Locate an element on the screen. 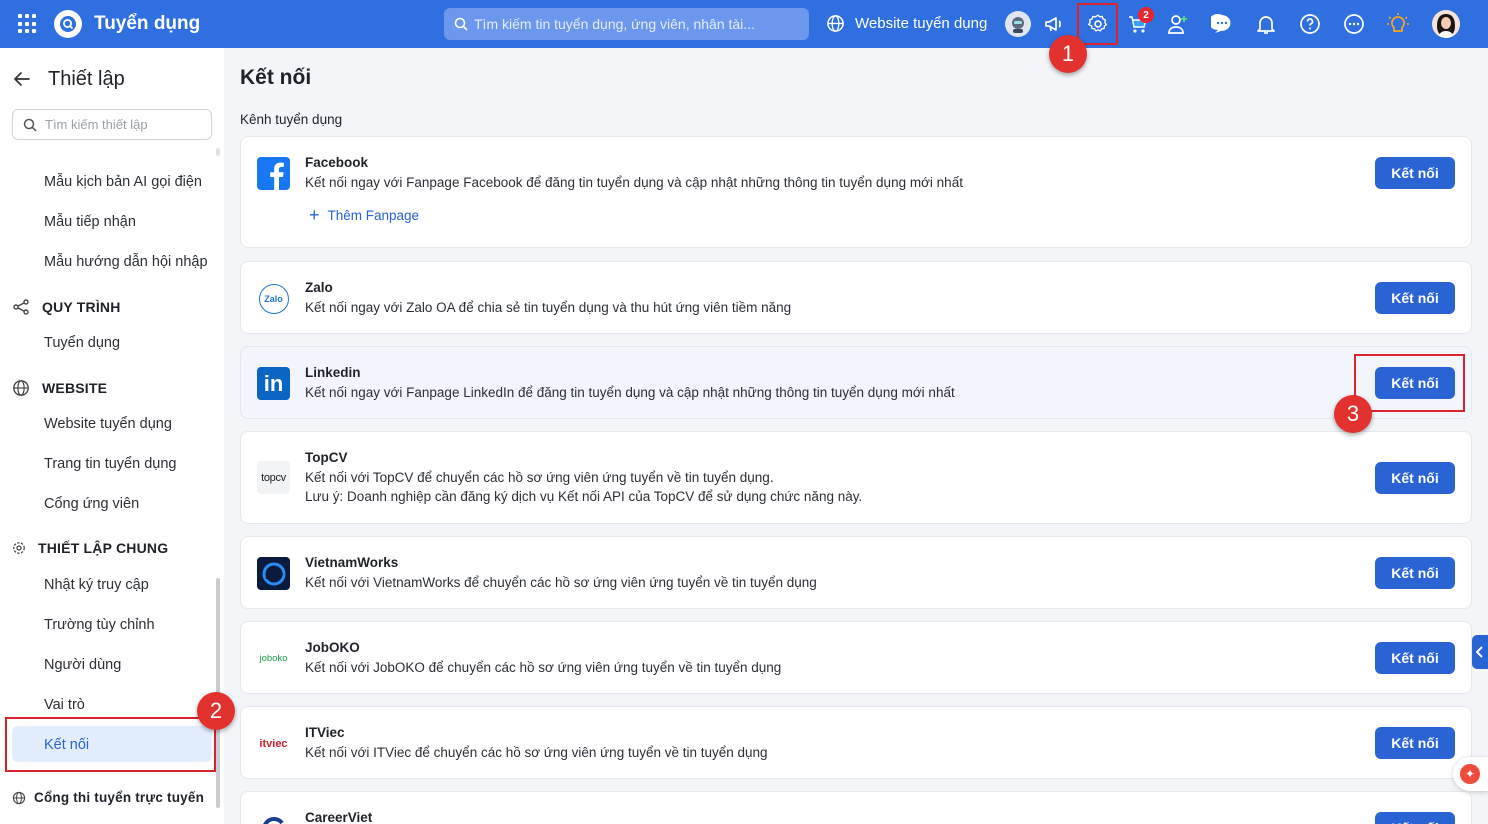 This screenshot has width=1488, height=824. website-link-label: Website tuyển dụng is located at coordinates (921, 23).